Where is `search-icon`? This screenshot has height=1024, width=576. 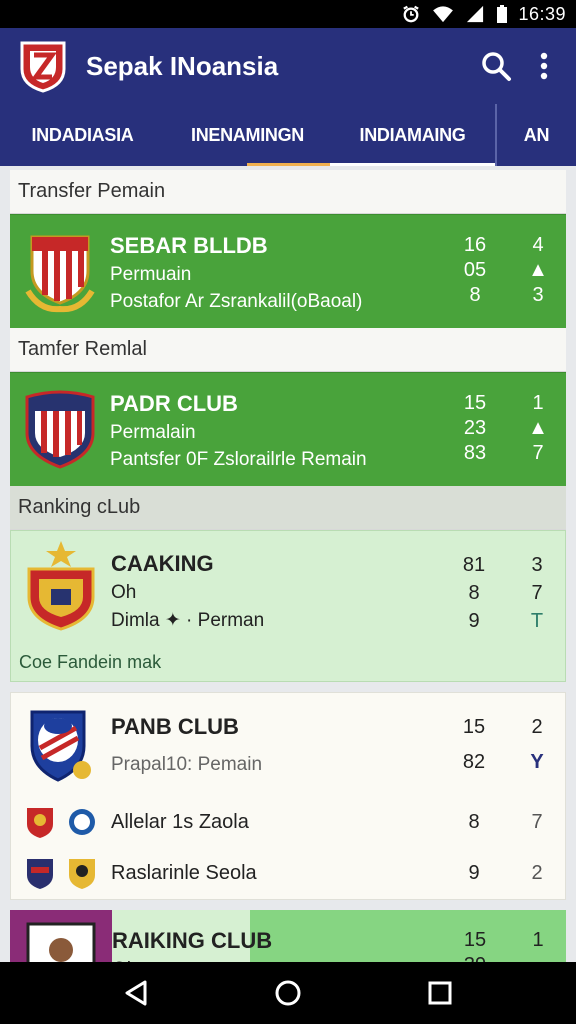
search-icon is located at coordinates (496, 66).